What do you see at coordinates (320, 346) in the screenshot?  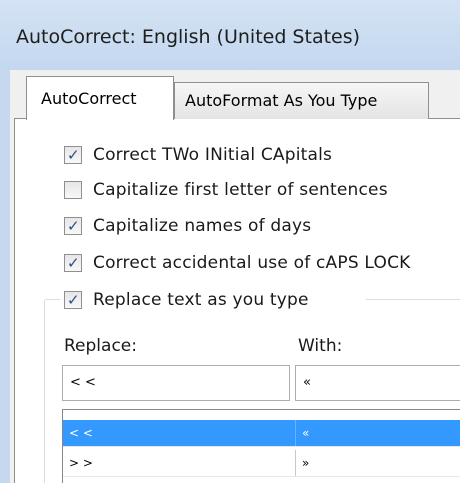 I see `with-label: With:` at bounding box center [320, 346].